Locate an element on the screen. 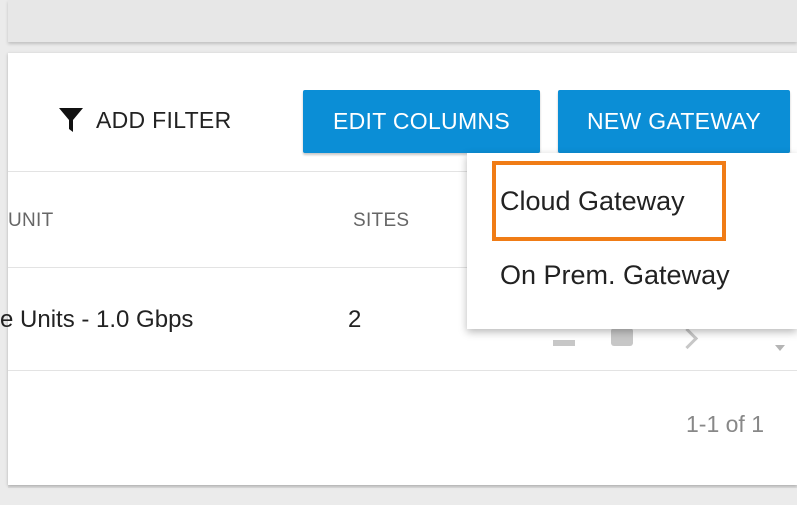  scroll-down-arrow-icon is located at coordinates (780, 348).